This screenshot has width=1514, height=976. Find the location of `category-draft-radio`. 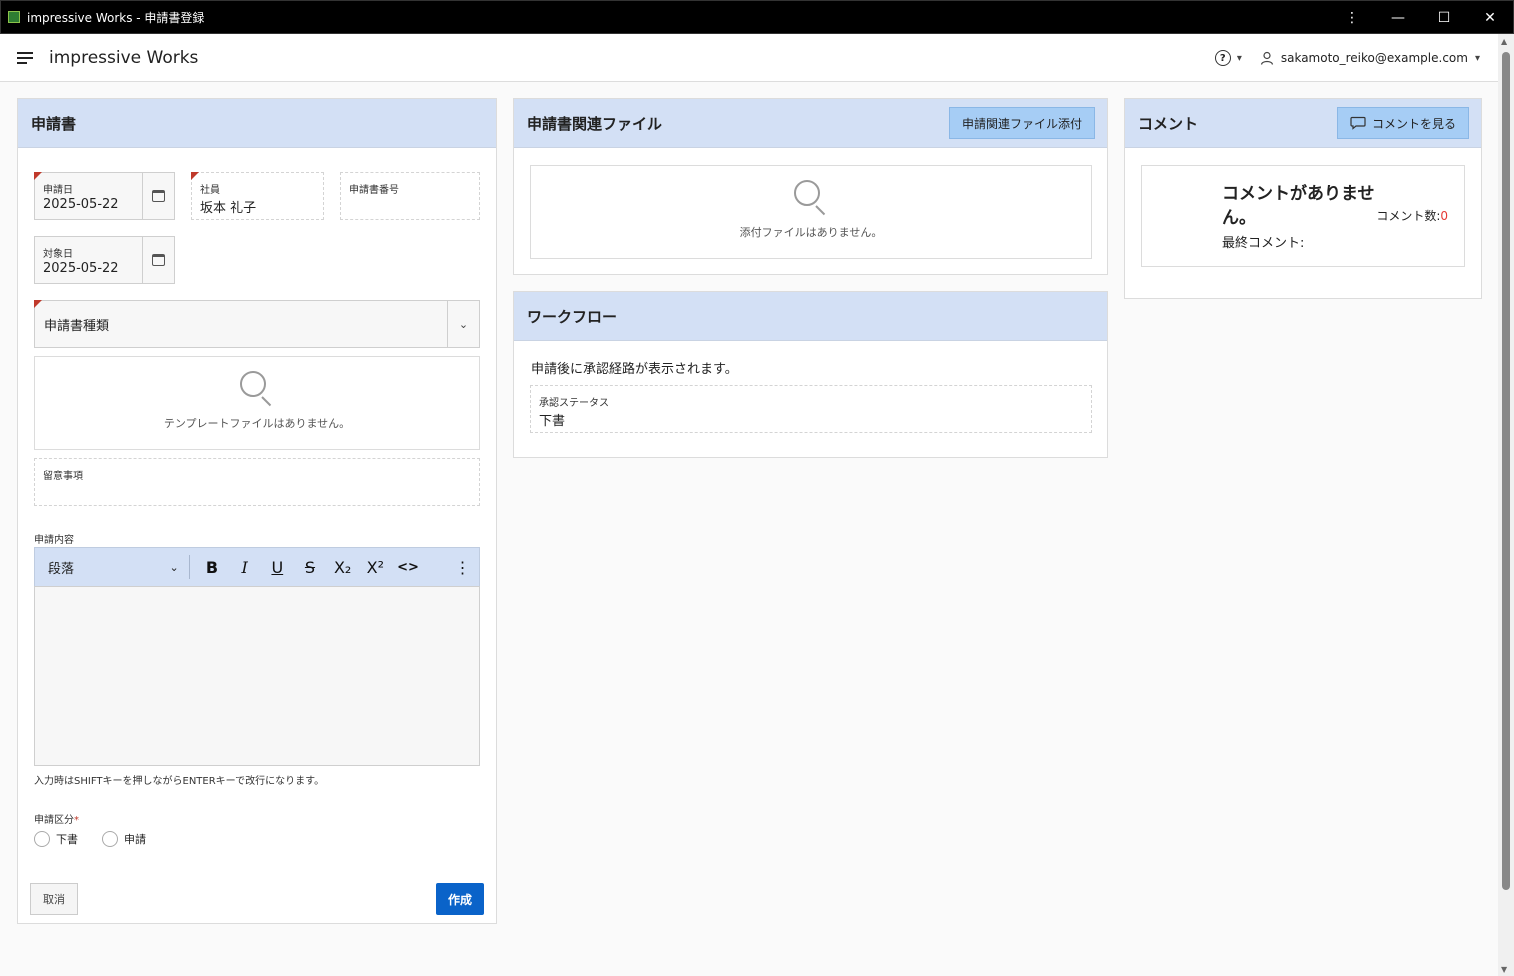

category-draft-radio is located at coordinates (42, 839).